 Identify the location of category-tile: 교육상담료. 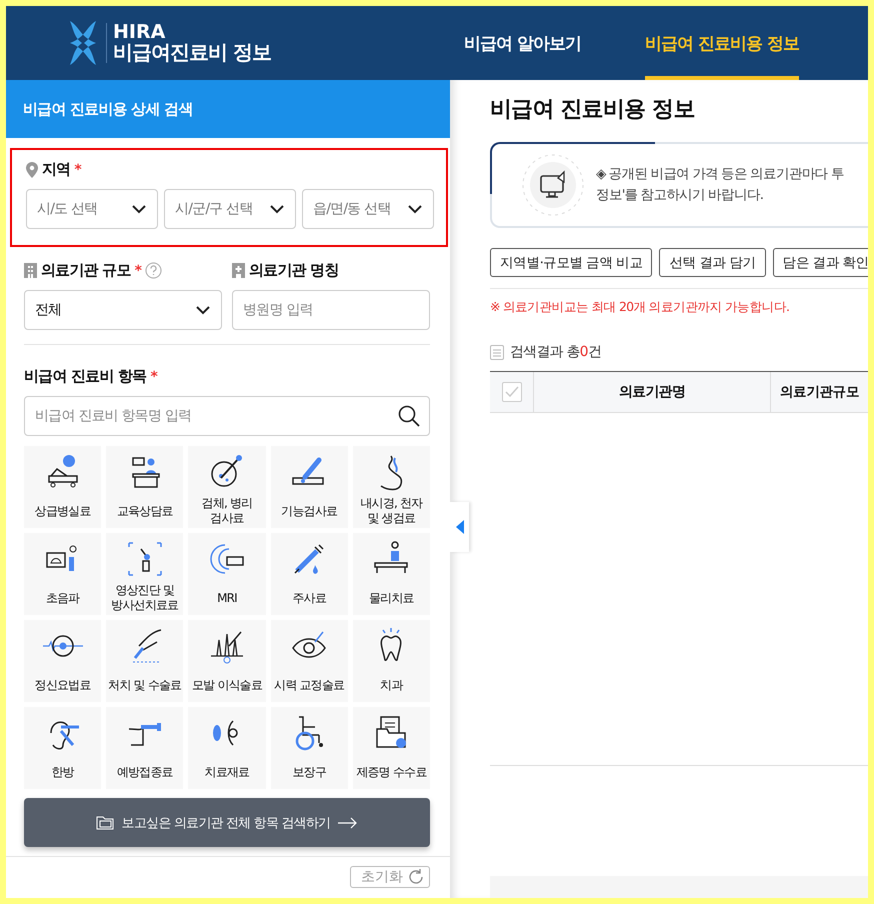
(145, 487).